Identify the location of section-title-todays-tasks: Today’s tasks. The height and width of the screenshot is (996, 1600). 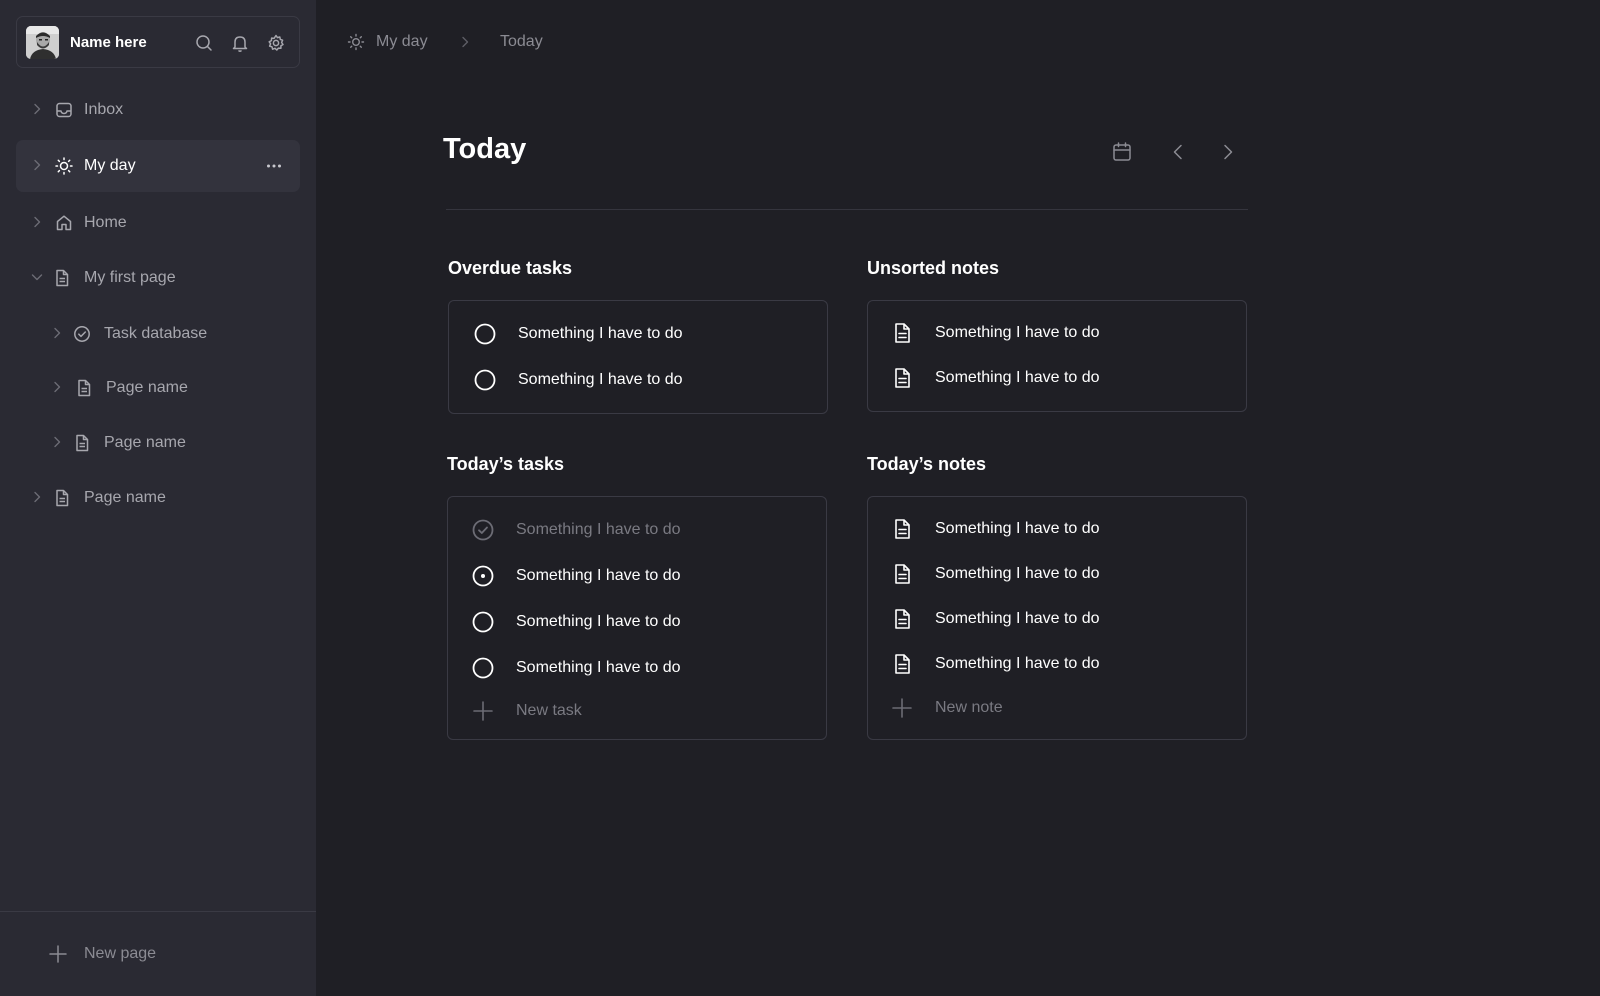
(506, 464).